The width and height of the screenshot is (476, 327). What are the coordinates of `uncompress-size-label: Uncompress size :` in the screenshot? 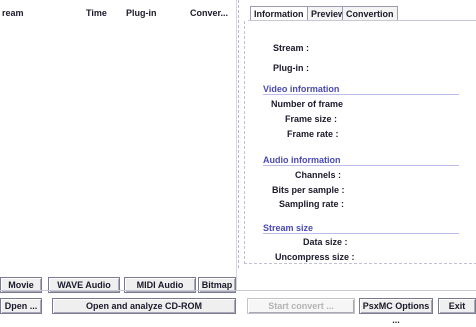 It's located at (315, 257).